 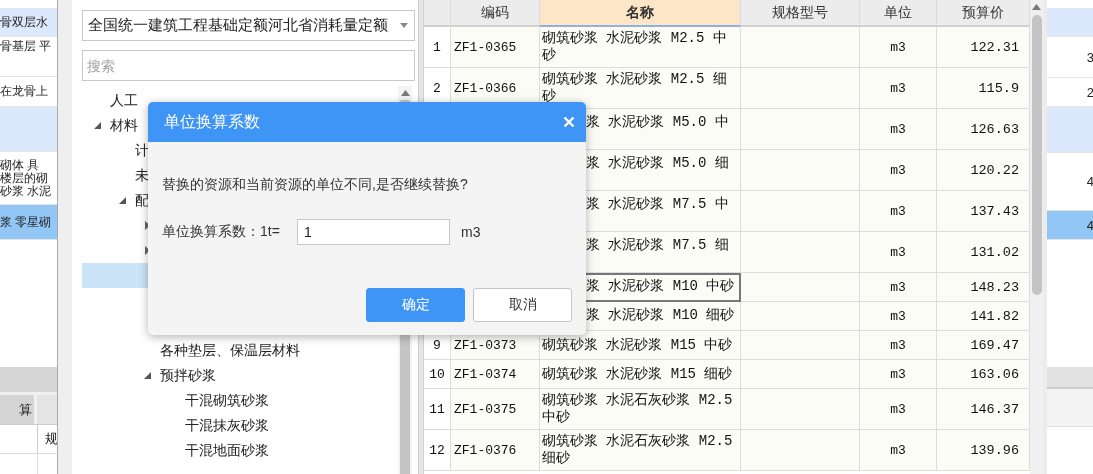 I want to click on table-cell: 163.06, so click(x=983, y=374).